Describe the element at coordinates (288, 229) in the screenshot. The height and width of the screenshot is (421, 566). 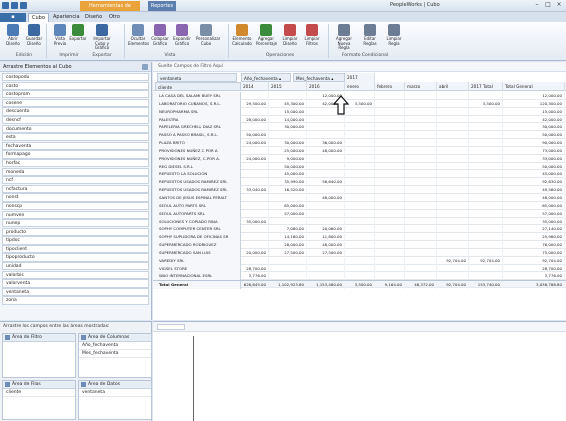
I see `pivot-cell: 7,080.00` at that location.